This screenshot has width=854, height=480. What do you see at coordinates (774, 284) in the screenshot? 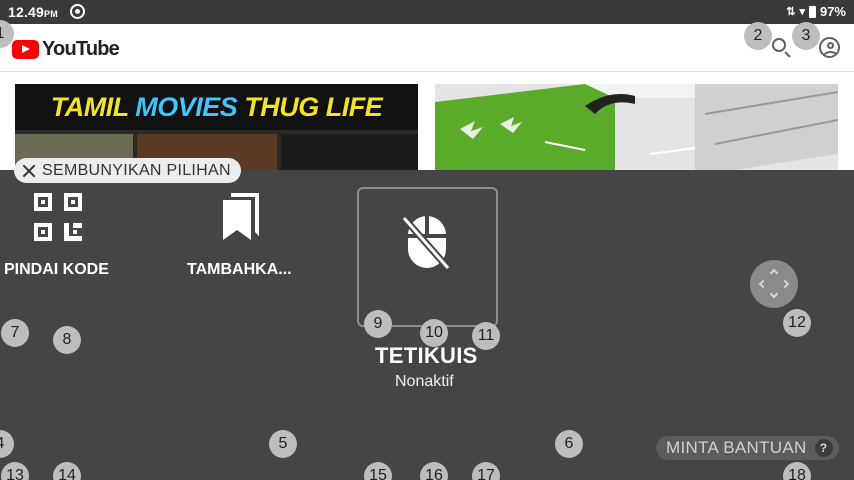
I see `navigation-pad` at bounding box center [774, 284].